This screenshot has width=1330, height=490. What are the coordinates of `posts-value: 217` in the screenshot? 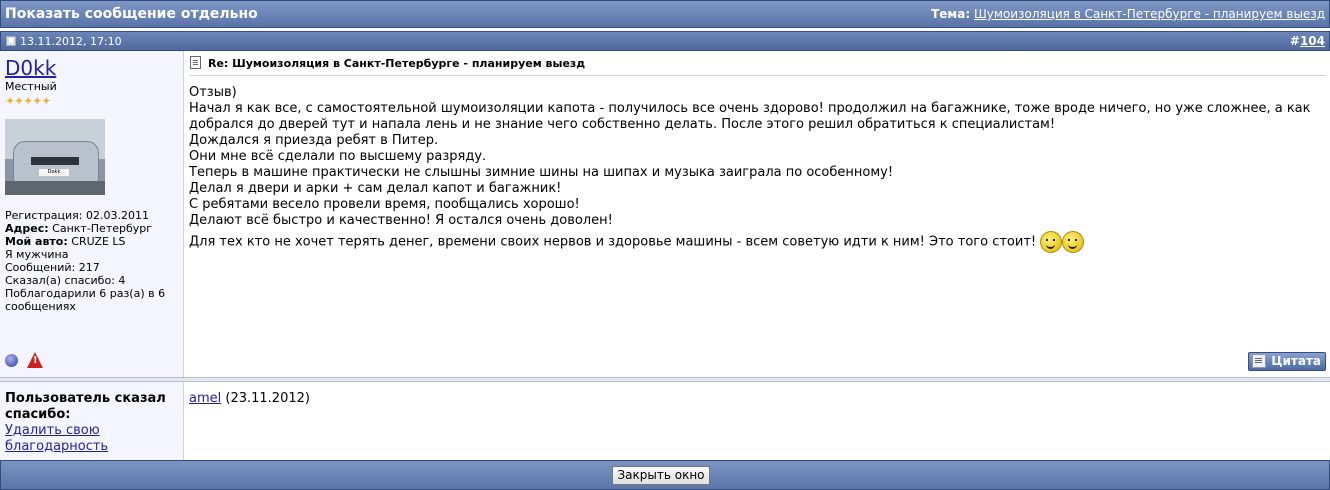 It's located at (89, 267).